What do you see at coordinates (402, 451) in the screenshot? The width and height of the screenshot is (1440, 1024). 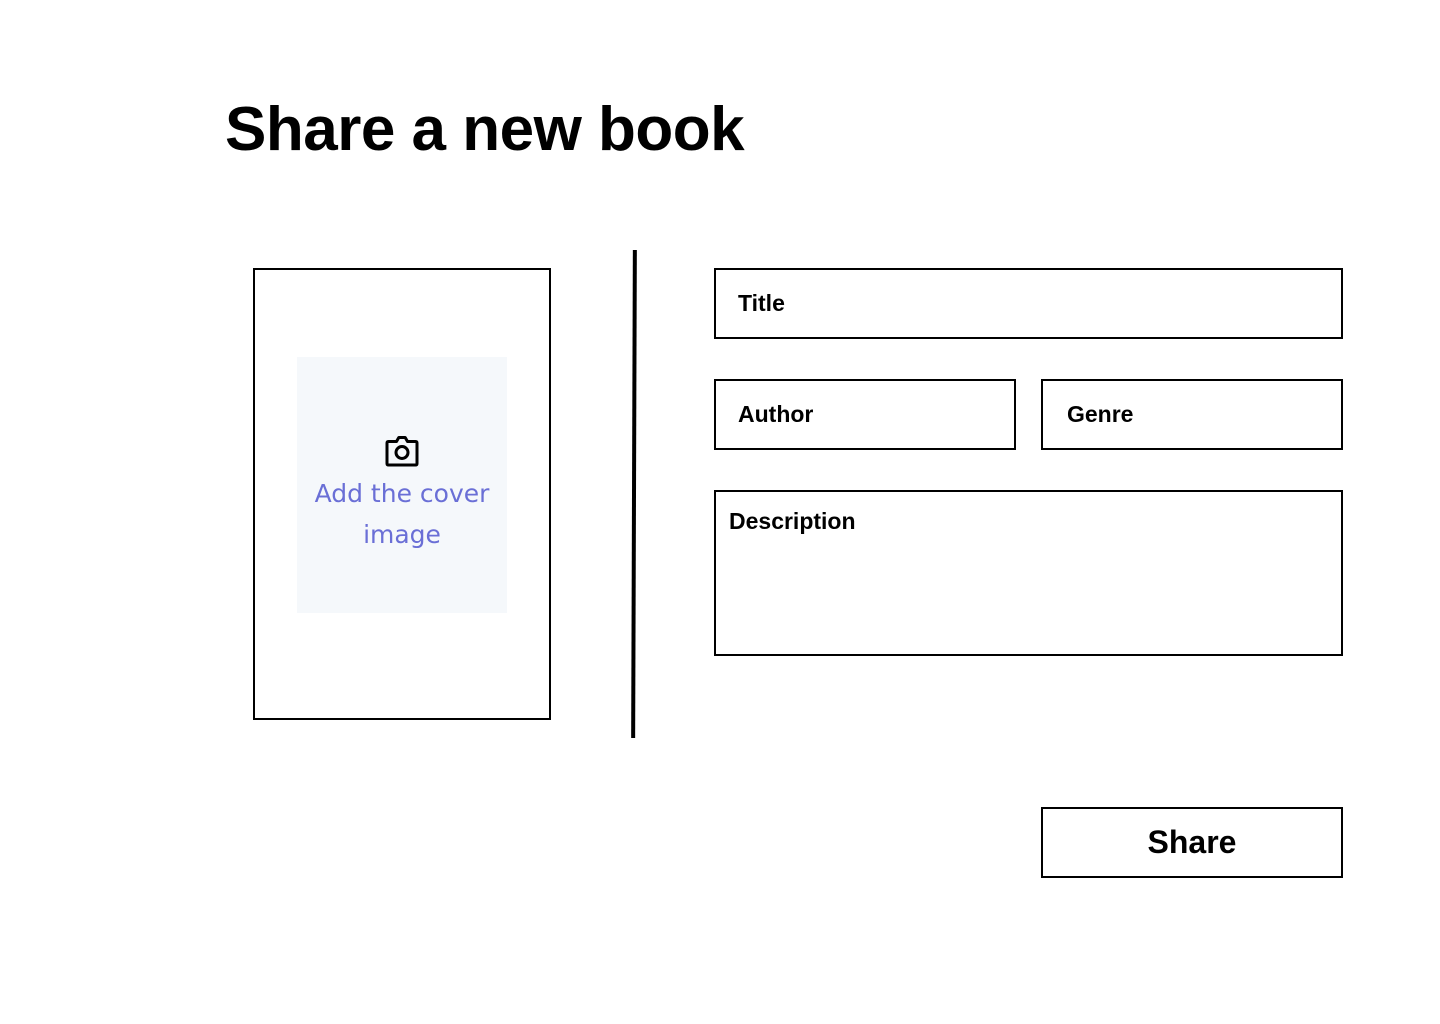 I see `camera-icon` at bounding box center [402, 451].